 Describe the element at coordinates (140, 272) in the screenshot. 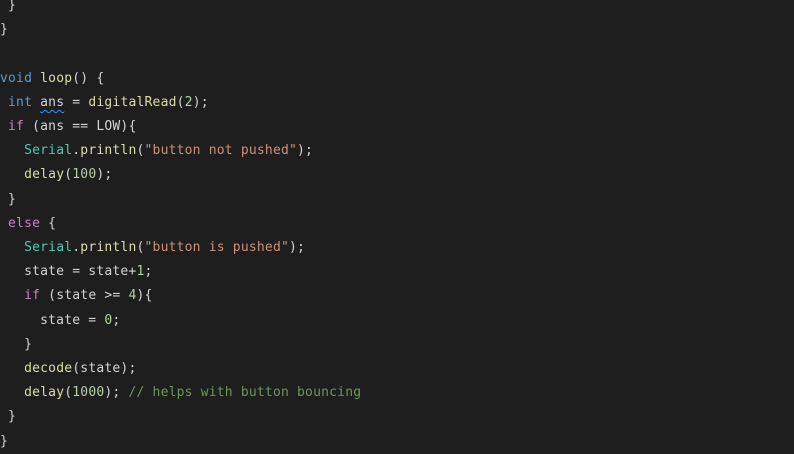

I see `code-token: 1` at that location.